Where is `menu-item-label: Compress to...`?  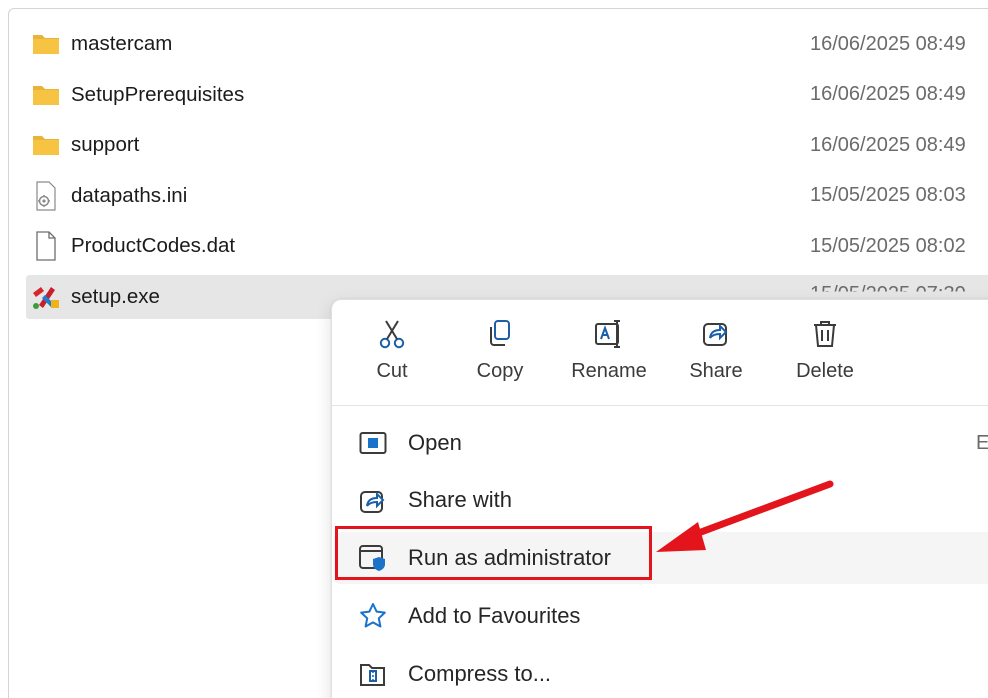 menu-item-label: Compress to... is located at coordinates (480, 673).